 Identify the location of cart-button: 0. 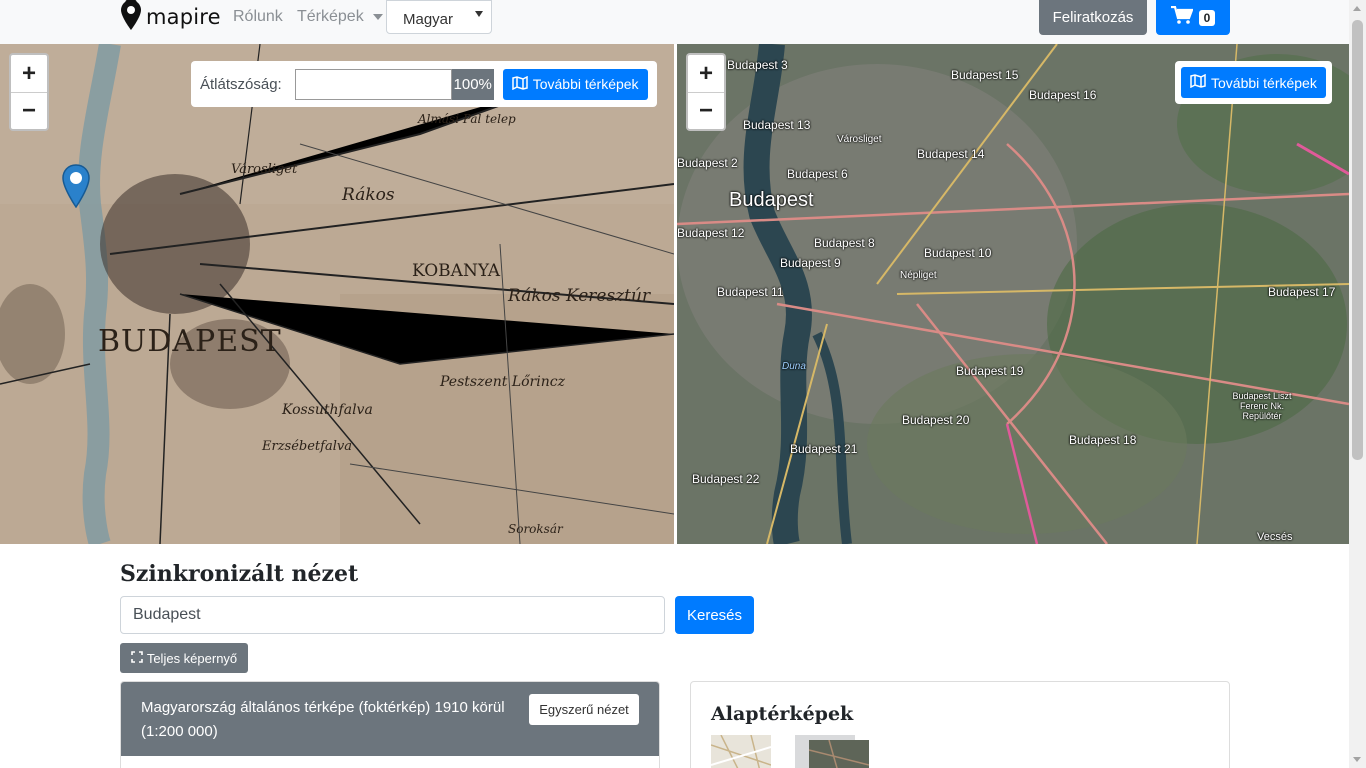
(1193, 17).